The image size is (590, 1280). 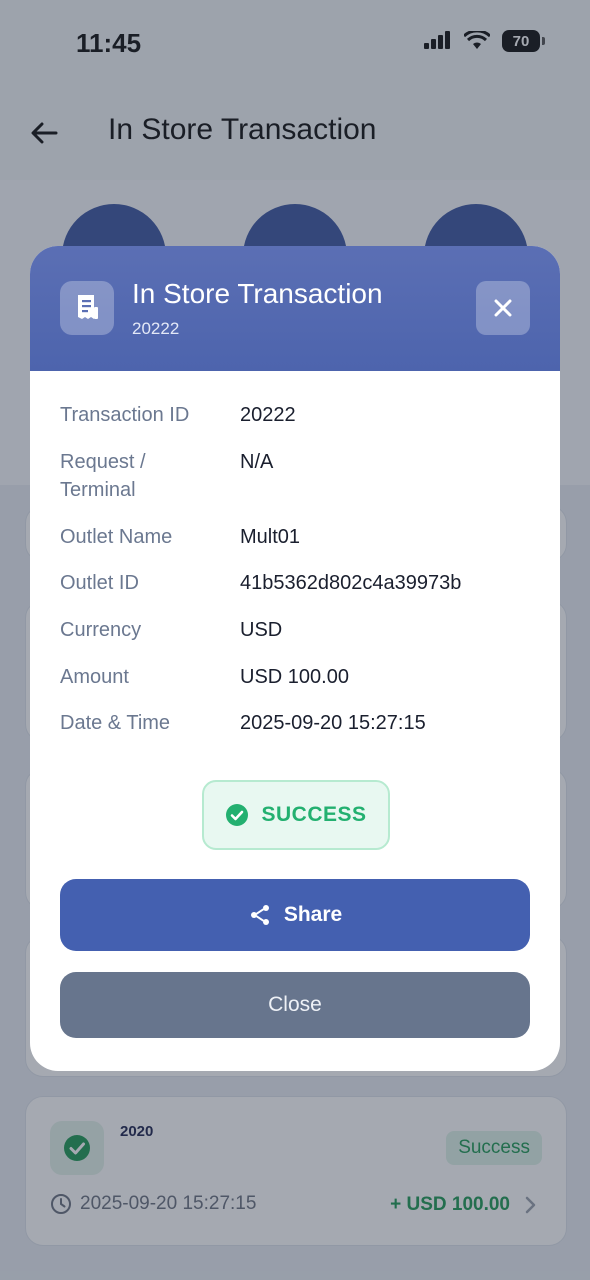 I want to click on detail-row-outlet-name: Outlet Name Mult01, so click(x=295, y=537).